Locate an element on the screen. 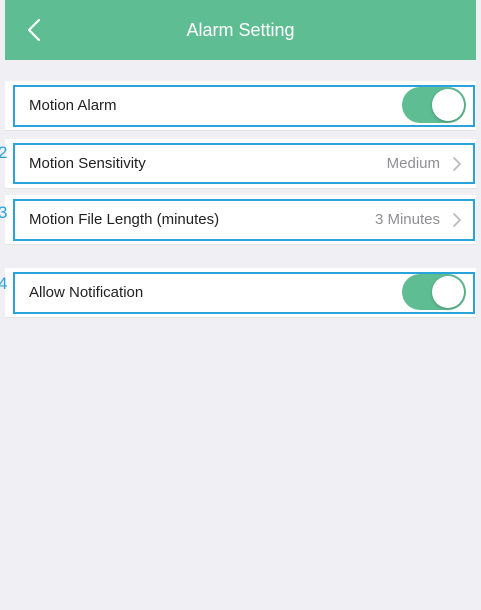 The width and height of the screenshot is (481, 610). page-title: Alarm Setting is located at coordinates (240, 30).